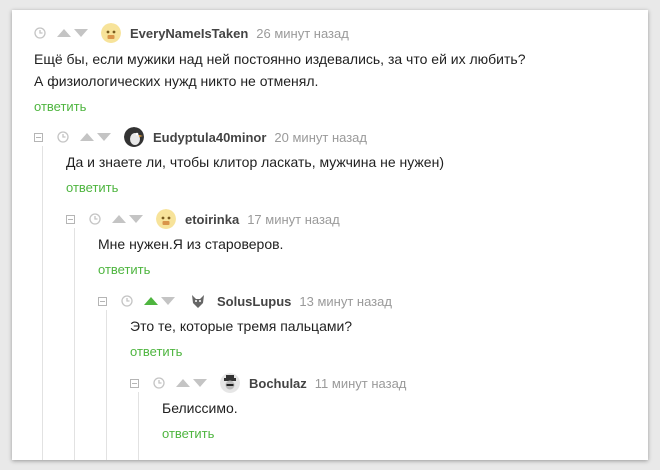  What do you see at coordinates (360, 383) in the screenshot?
I see `comment-time: 11 минут назад` at bounding box center [360, 383].